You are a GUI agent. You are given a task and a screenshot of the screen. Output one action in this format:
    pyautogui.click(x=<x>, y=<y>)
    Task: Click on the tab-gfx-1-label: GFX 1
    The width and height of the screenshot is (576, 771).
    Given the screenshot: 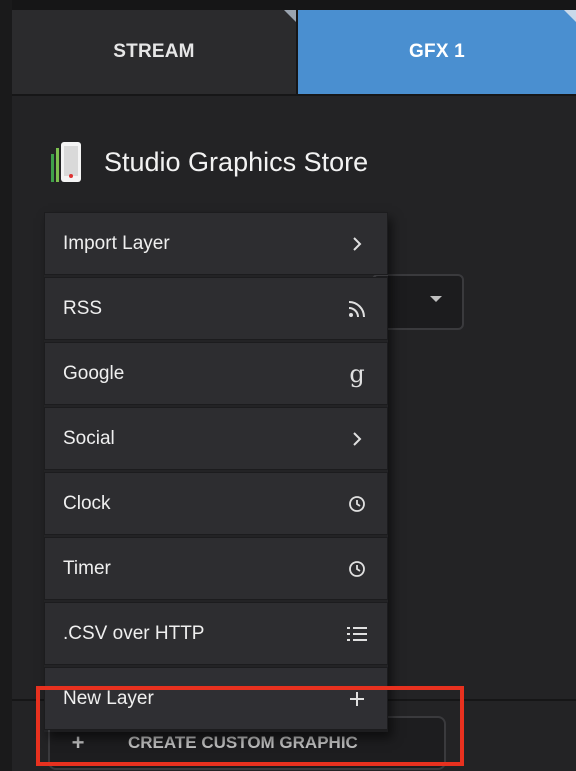 What is the action you would take?
    pyautogui.click(x=437, y=51)
    